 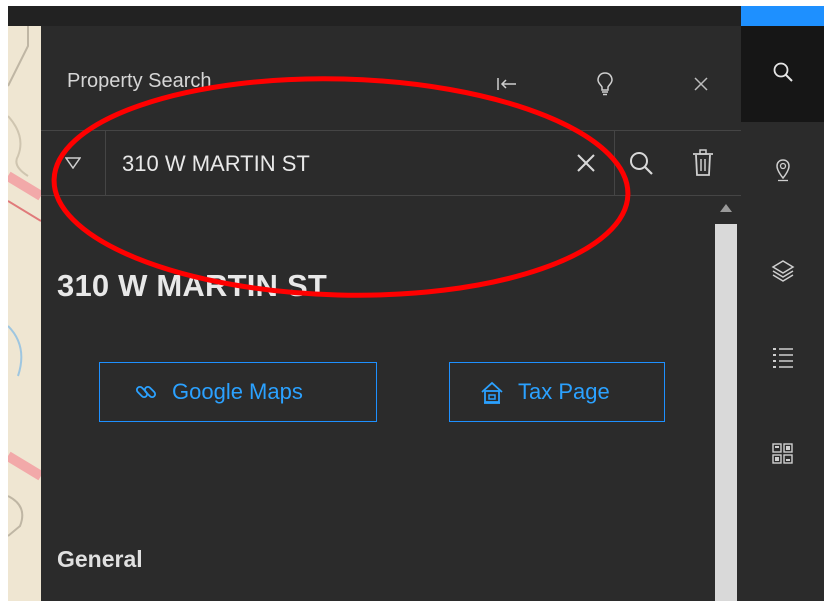 I want to click on collapse-left-icon, so click(x=507, y=84).